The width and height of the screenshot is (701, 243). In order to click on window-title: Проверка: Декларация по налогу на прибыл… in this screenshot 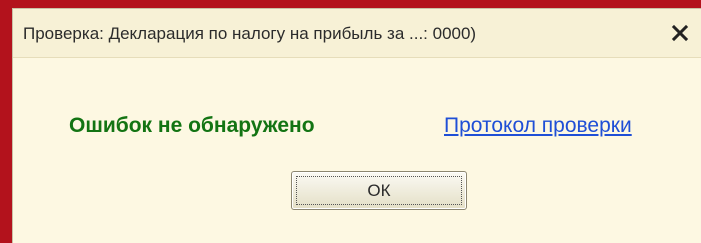, I will do `click(250, 33)`.